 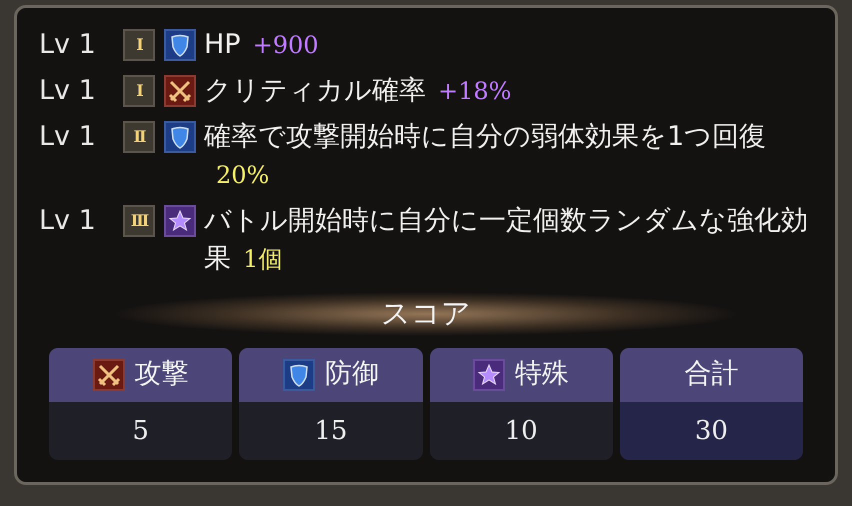 I want to click on score-value: 30, so click(x=711, y=431).